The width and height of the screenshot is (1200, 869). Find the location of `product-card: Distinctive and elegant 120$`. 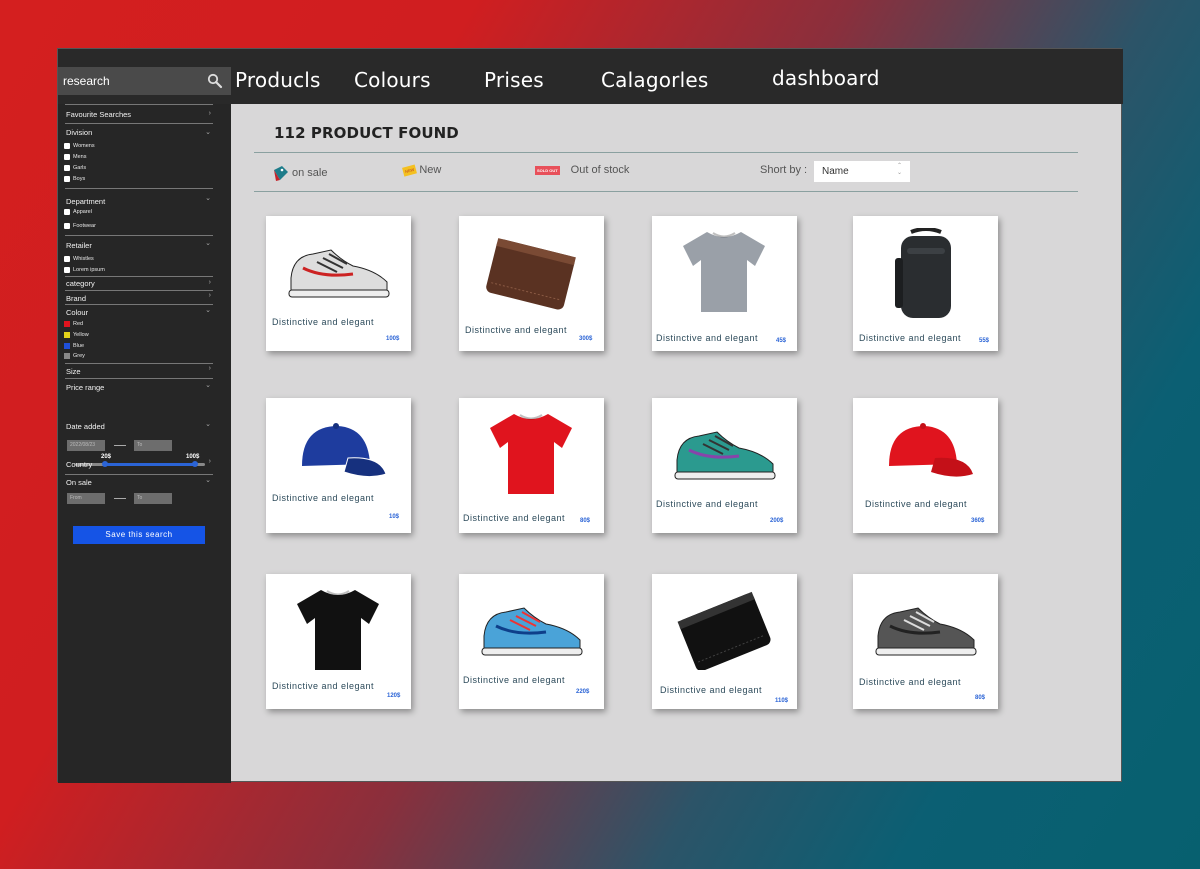

product-card: Distinctive and elegant 120$ is located at coordinates (338, 641).